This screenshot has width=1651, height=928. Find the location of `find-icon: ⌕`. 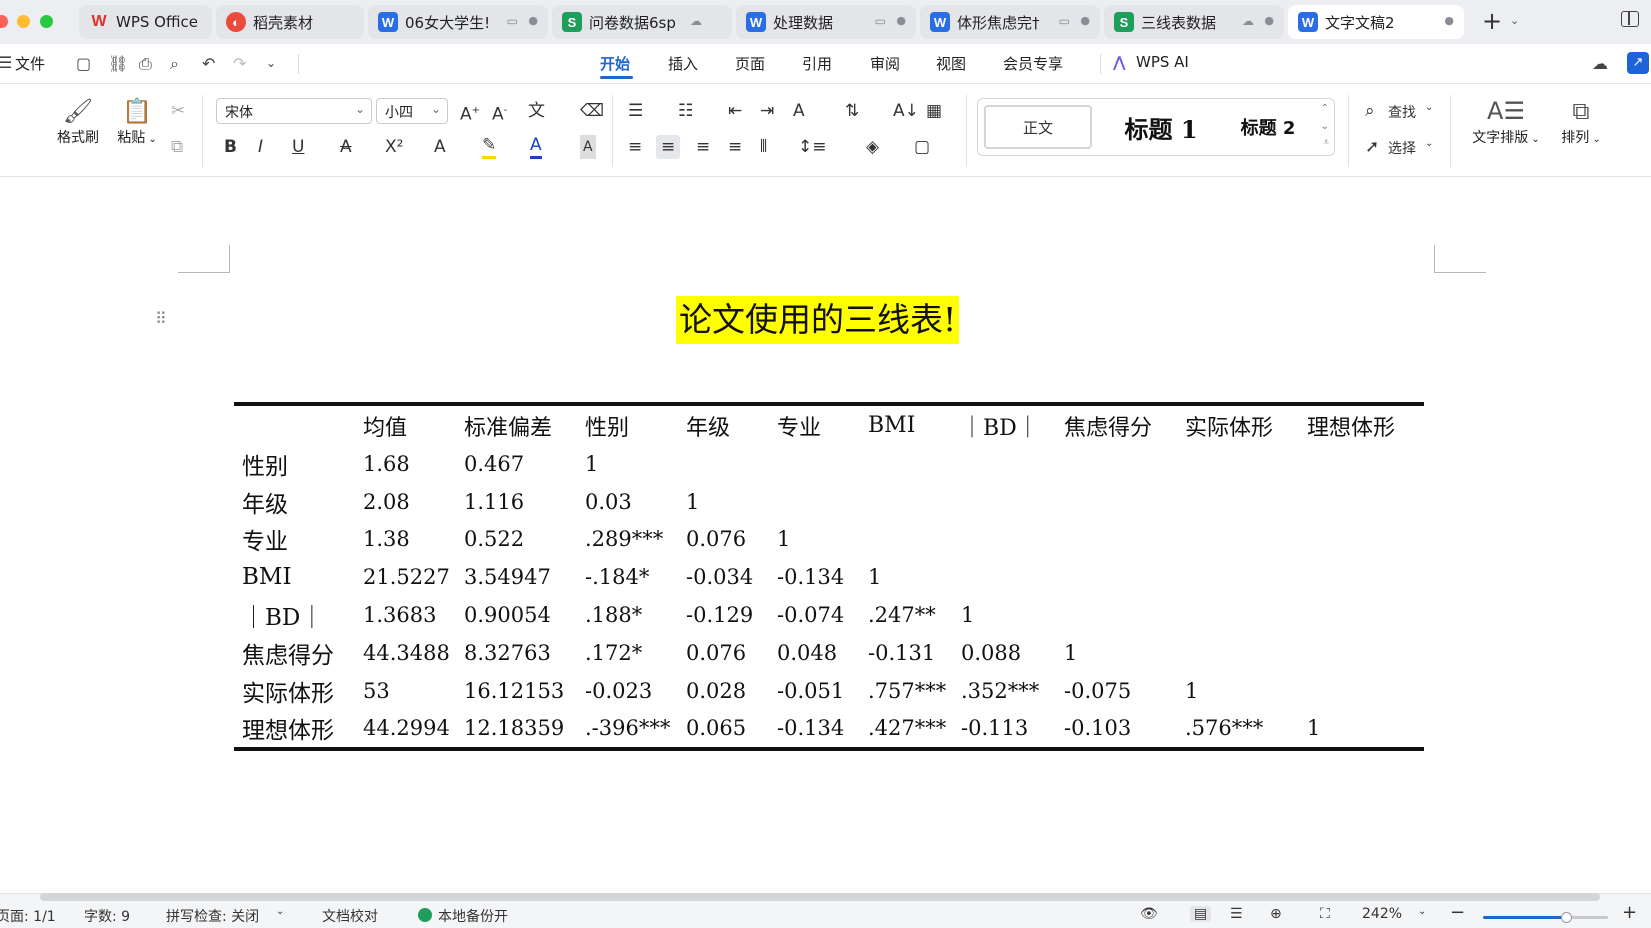

find-icon: ⌕ is located at coordinates (1370, 111).